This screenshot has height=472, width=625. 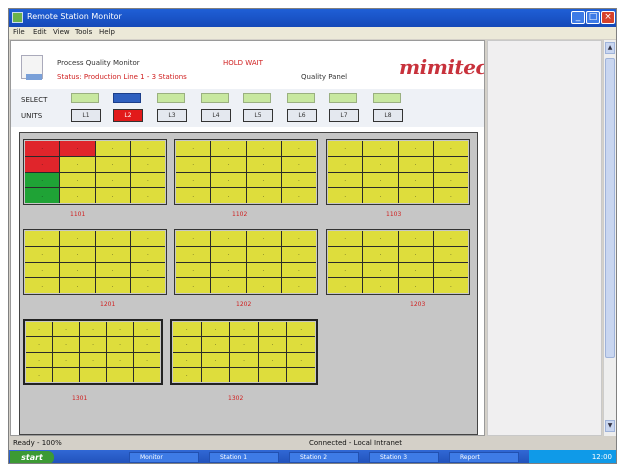 What do you see at coordinates (86, 115) in the screenshot?
I see `unit-button-1: L1` at bounding box center [86, 115].